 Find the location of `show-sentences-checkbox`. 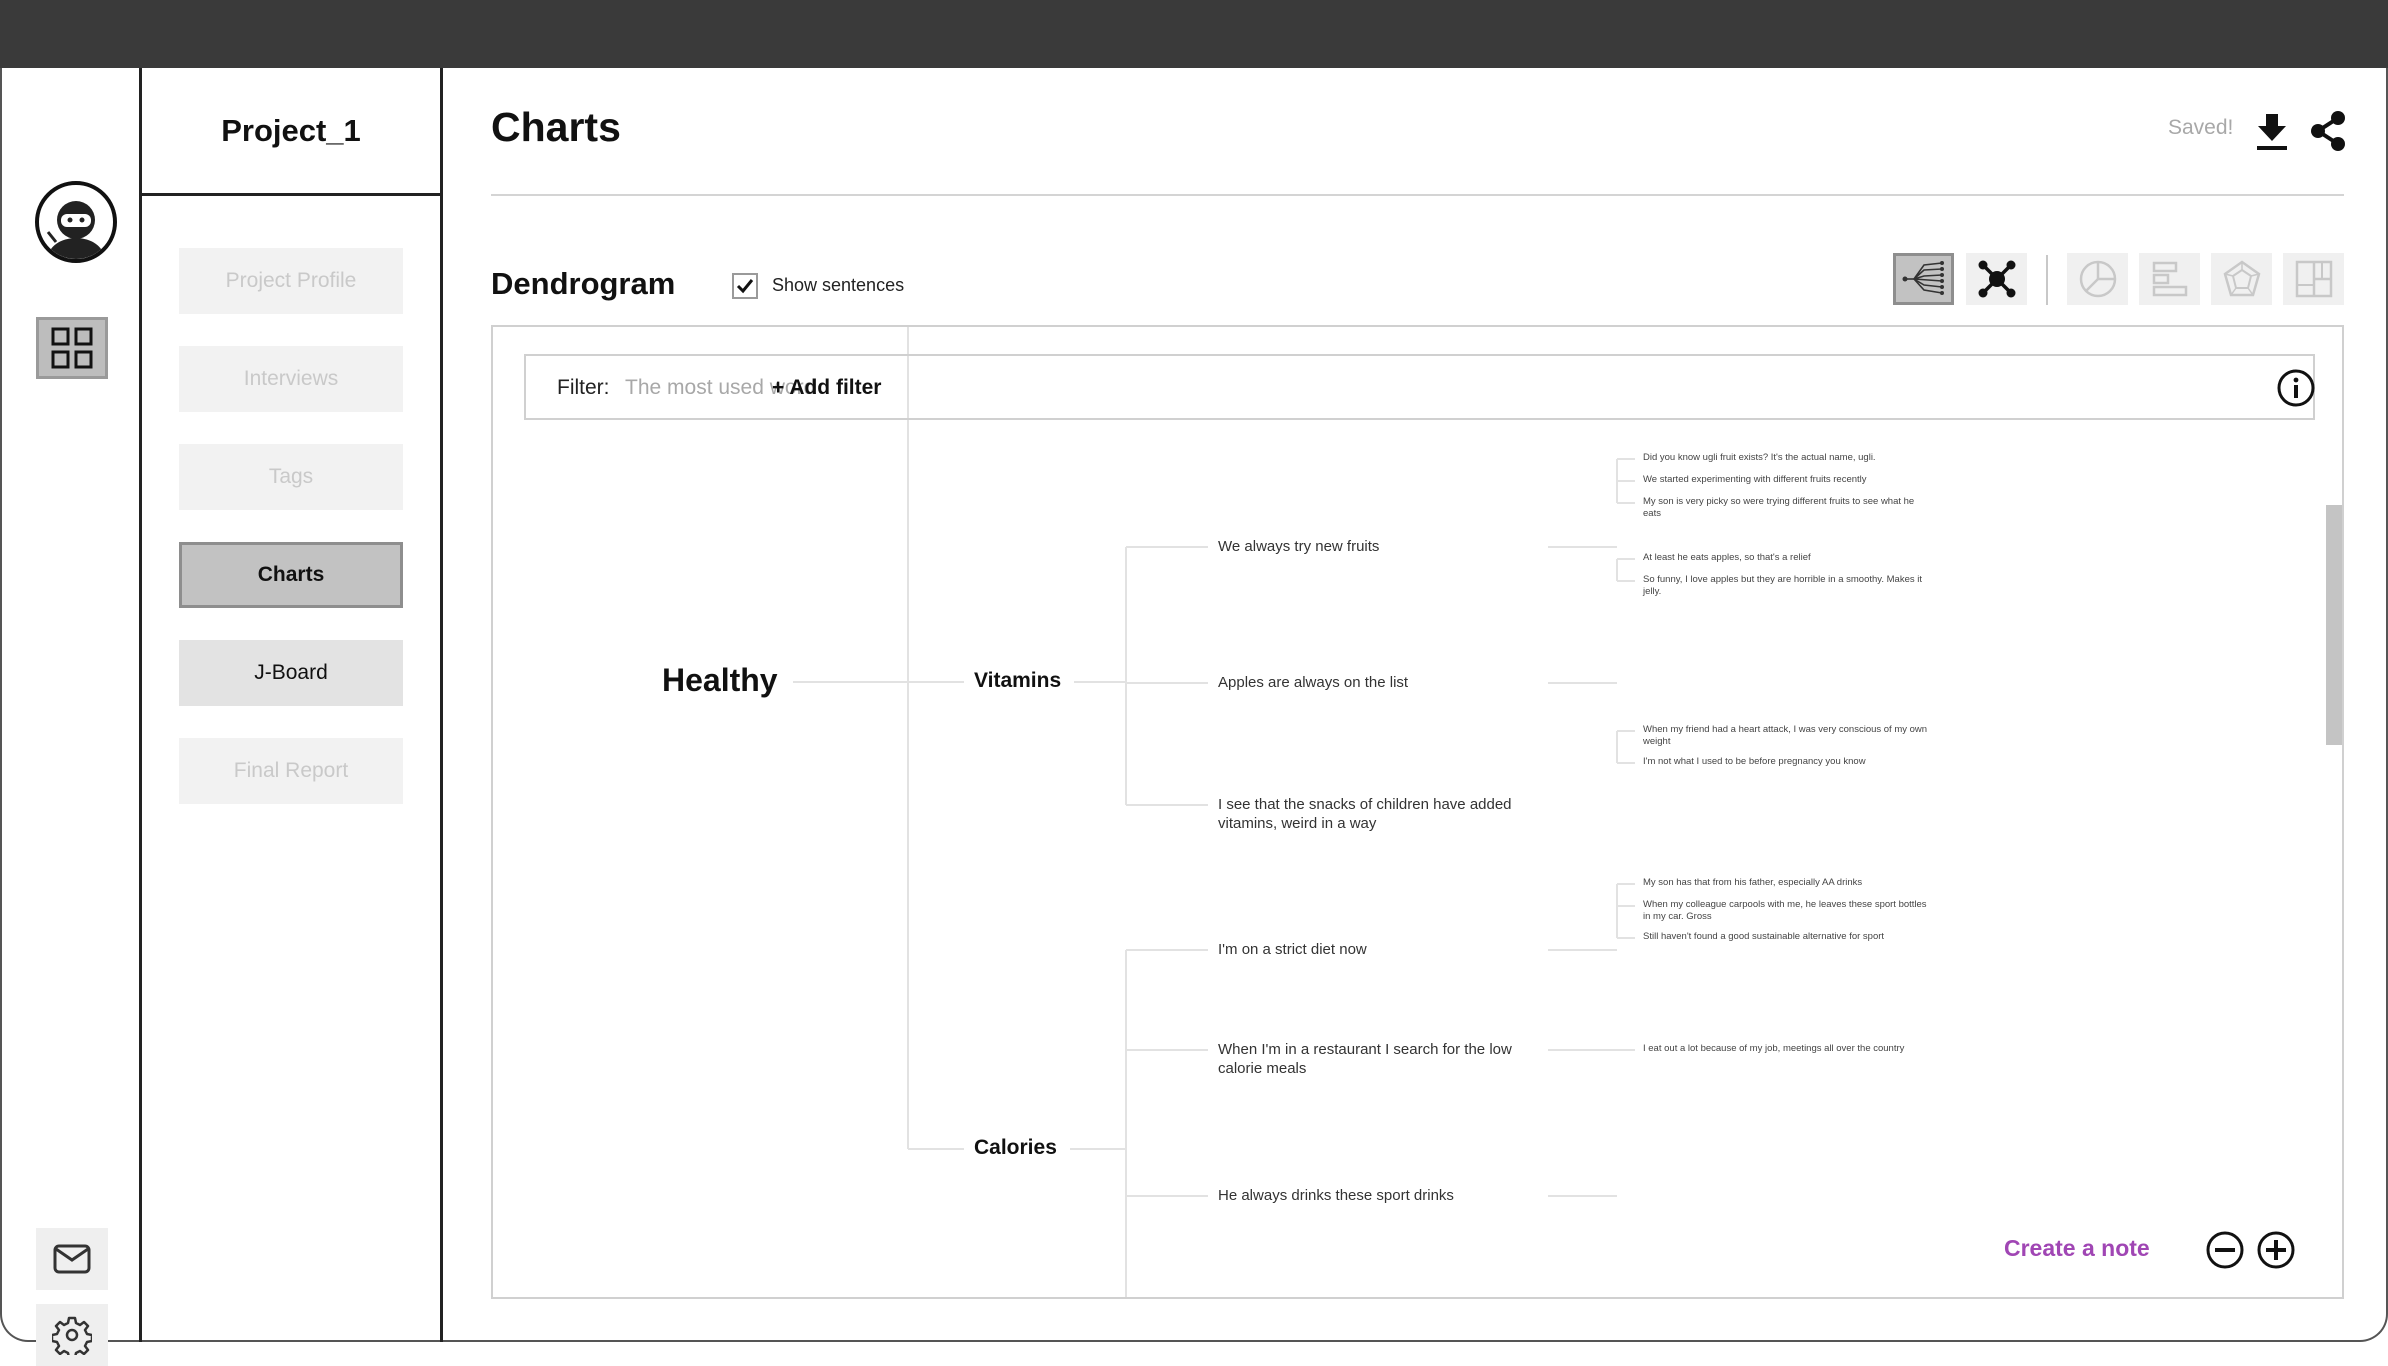

show-sentences-checkbox is located at coordinates (745, 286).